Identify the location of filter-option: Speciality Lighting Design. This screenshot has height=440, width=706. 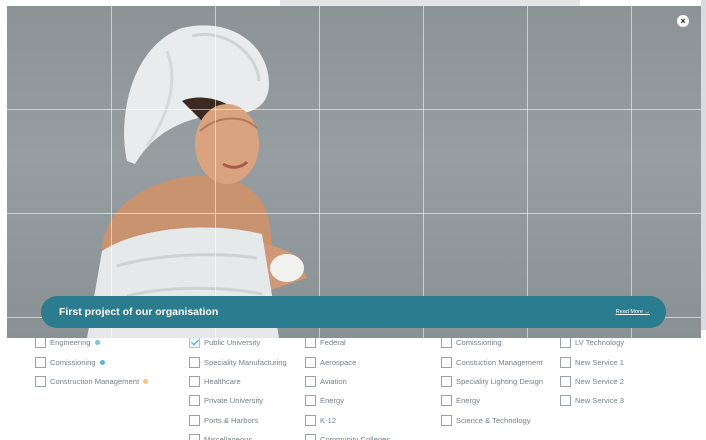
(492, 381).